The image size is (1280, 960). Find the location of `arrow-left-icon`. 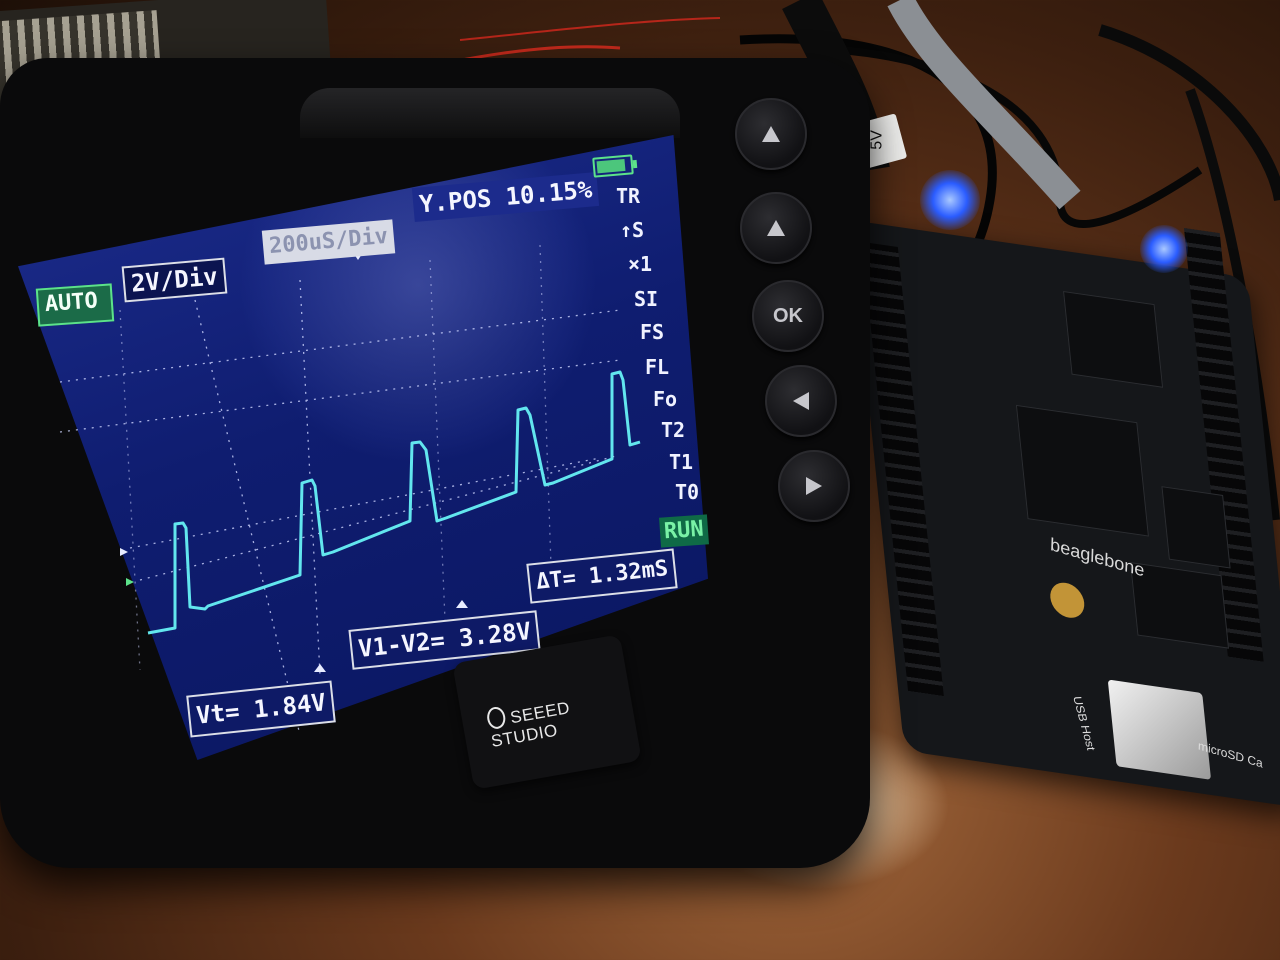

arrow-left-icon is located at coordinates (801, 401).